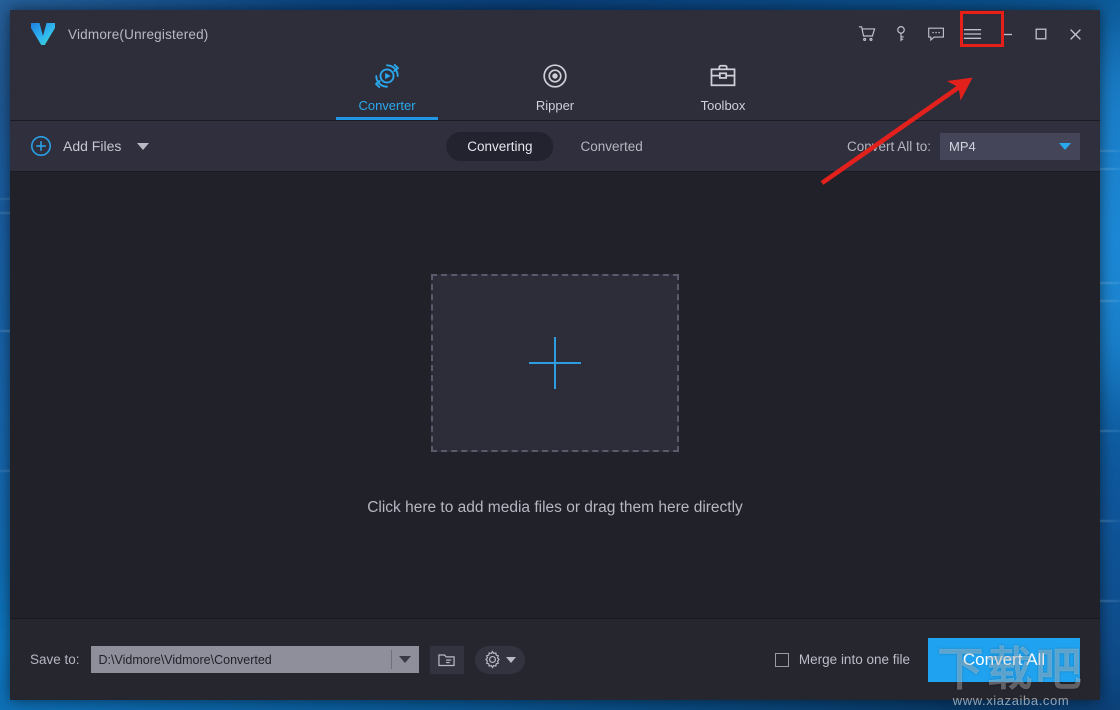  I want to click on add-files-label: Add Files, so click(92, 146).